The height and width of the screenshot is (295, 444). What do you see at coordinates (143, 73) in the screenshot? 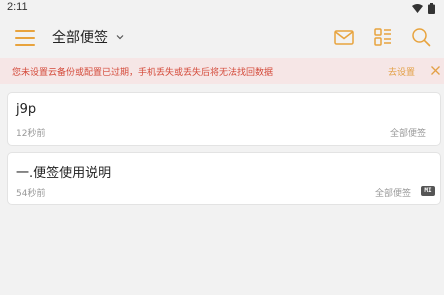
I see `banner-message: 您未设置云备份或配置已过期，手机丢失或丢失后将无法找回数据` at bounding box center [143, 73].